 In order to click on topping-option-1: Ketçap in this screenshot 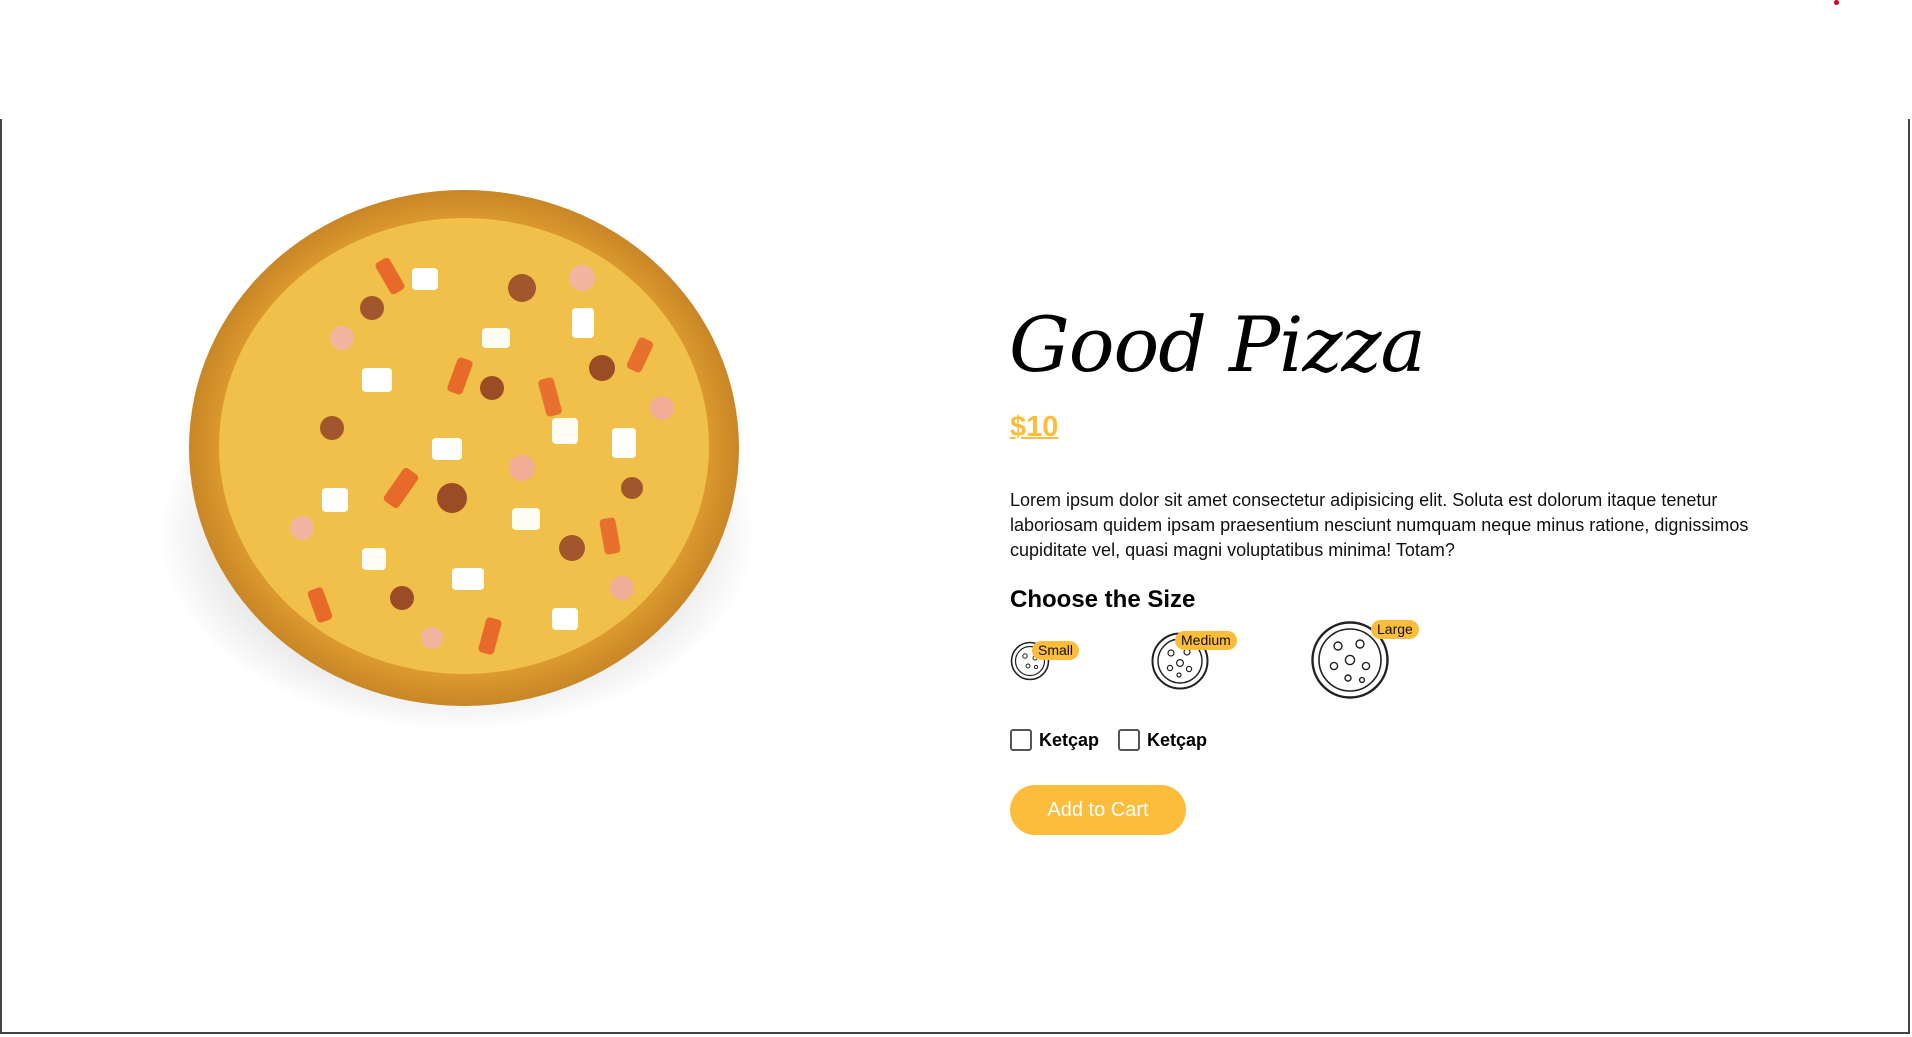, I will do `click(1054, 740)`.